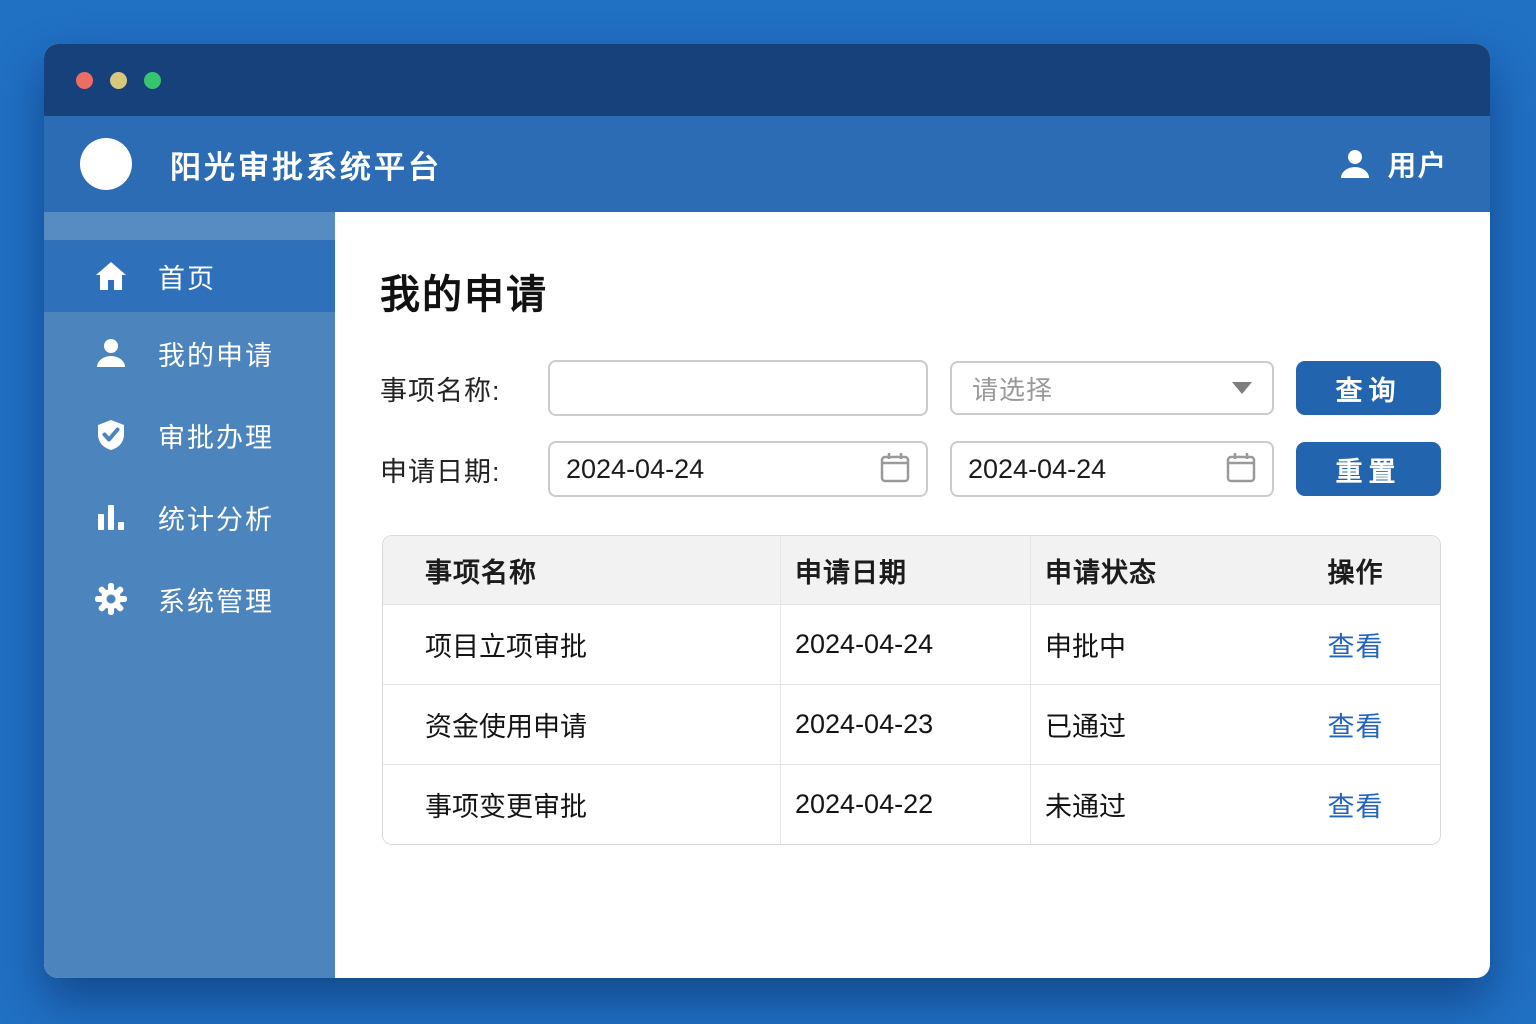 This screenshot has height=1024, width=1536. What do you see at coordinates (582, 804) in the screenshot?
I see `cell-item-name: 事项变更审批` at bounding box center [582, 804].